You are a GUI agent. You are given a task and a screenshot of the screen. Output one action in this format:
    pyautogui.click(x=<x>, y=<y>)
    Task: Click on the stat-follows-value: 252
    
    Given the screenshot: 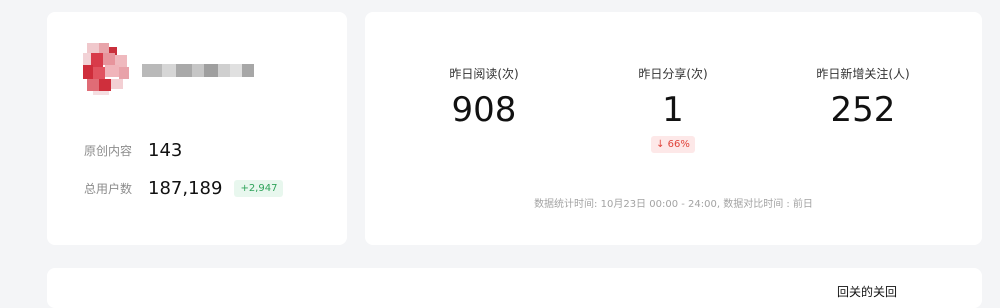 What is the action you would take?
    pyautogui.click(x=863, y=110)
    